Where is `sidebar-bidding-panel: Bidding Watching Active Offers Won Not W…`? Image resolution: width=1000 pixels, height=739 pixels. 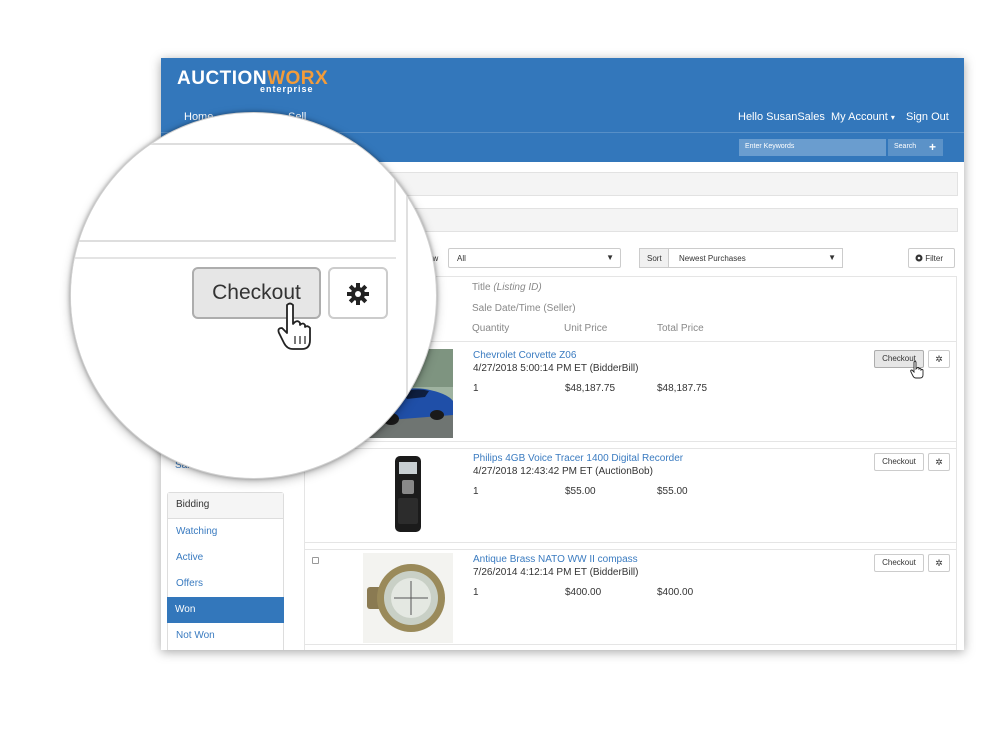
sidebar-bidding-panel: Bidding Watching Active Offers Won Not W… is located at coordinates (225, 571).